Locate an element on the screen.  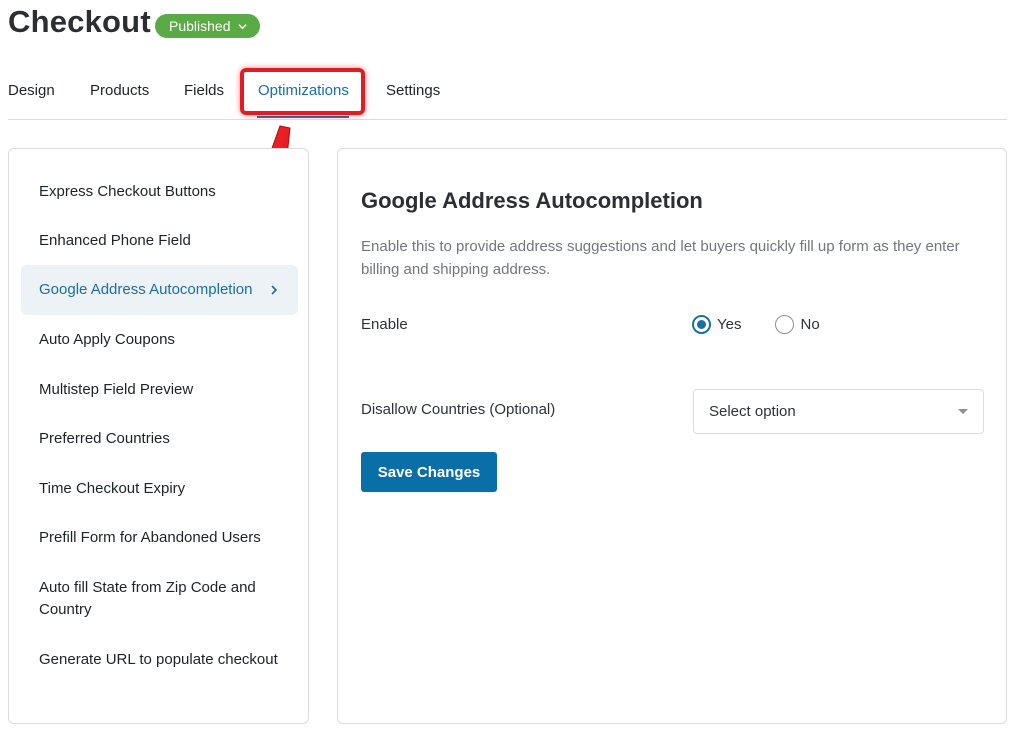
sidebar-item-express-checkout-buttons: Express Checkout Buttons is located at coordinates (159, 192).